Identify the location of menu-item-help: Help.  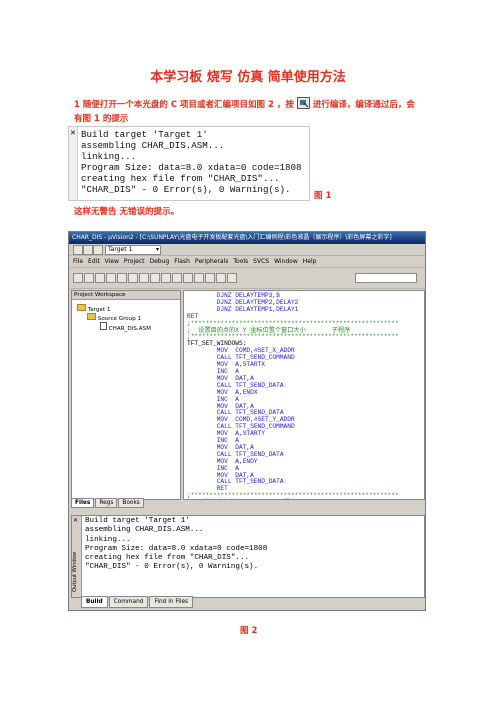
(310, 261).